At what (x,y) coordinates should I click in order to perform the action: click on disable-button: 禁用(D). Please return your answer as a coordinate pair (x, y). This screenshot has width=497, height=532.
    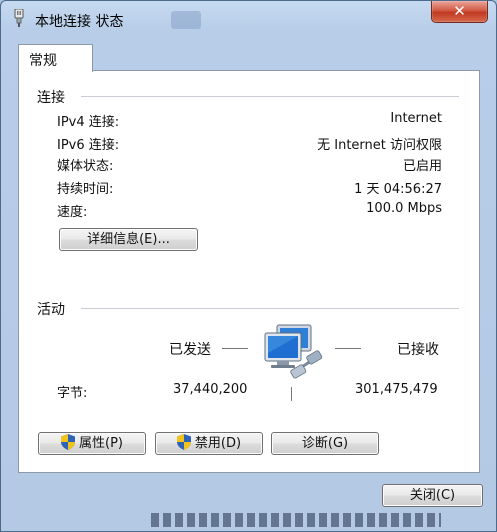
    Looking at the image, I should click on (209, 443).